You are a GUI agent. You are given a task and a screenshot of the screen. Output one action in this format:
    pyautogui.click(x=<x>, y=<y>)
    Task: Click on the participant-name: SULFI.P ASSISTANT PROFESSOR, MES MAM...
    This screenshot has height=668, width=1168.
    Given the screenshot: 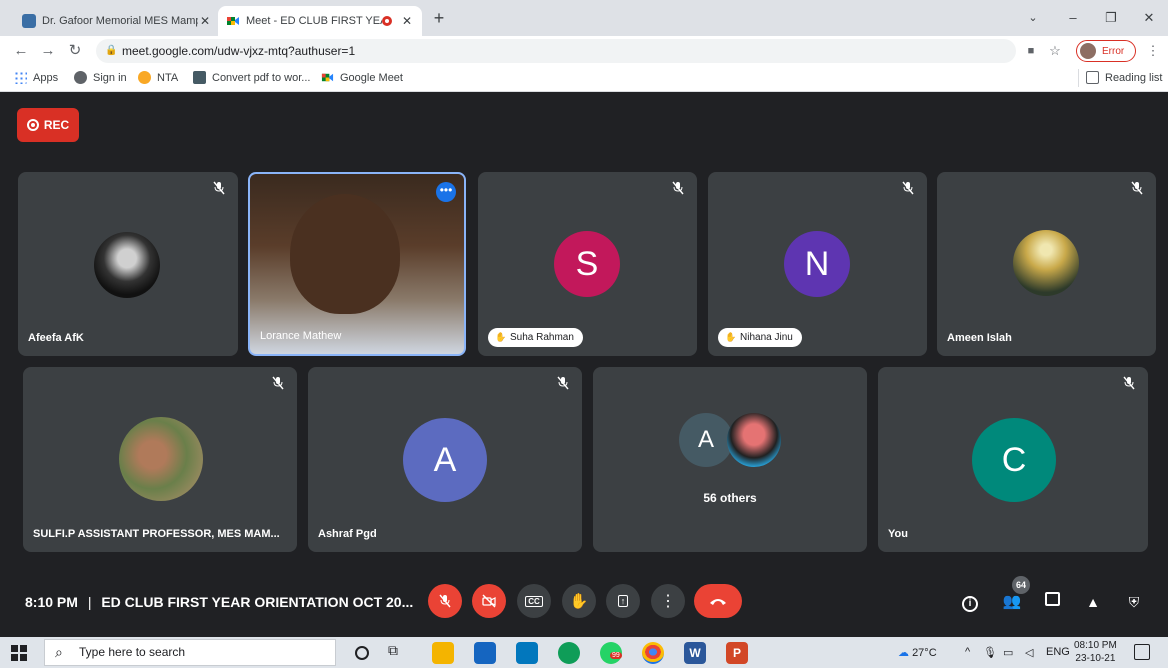 What is the action you would take?
    pyautogui.click(x=156, y=534)
    